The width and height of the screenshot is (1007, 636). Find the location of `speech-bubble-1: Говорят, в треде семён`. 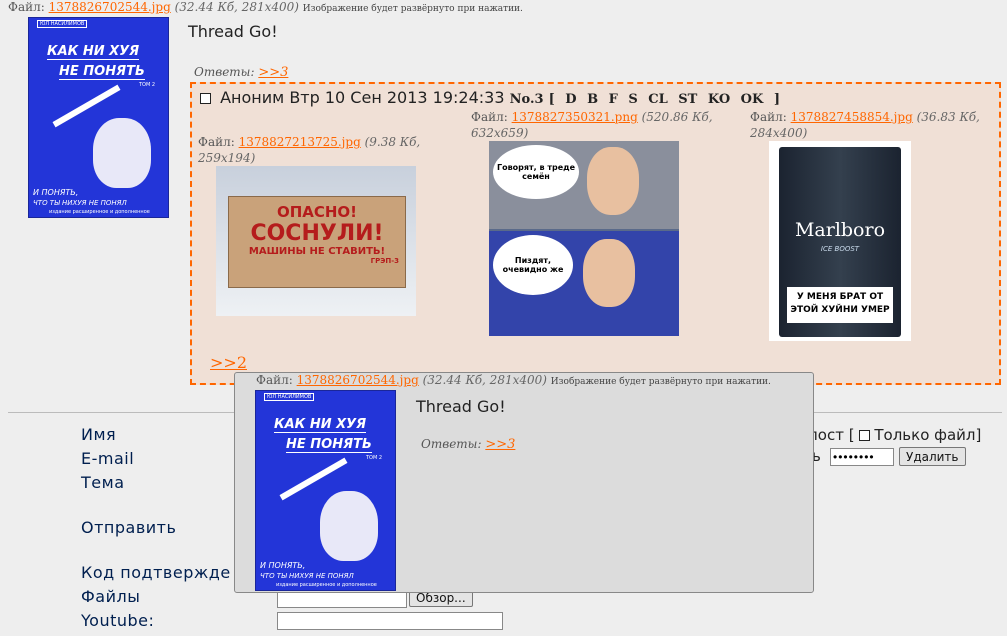

speech-bubble-1: Говорят, в треде семён is located at coordinates (536, 172).